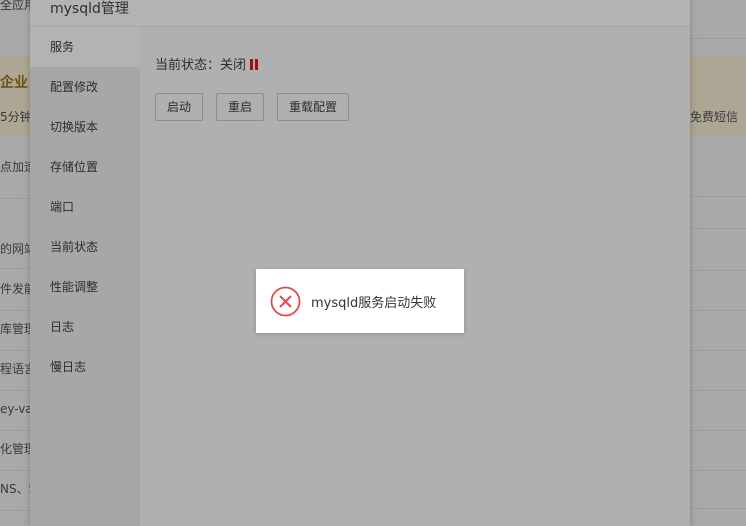 This screenshot has height=526, width=746. What do you see at coordinates (85, 87) in the screenshot?
I see `sidebar-item-config: 配置修改` at bounding box center [85, 87].